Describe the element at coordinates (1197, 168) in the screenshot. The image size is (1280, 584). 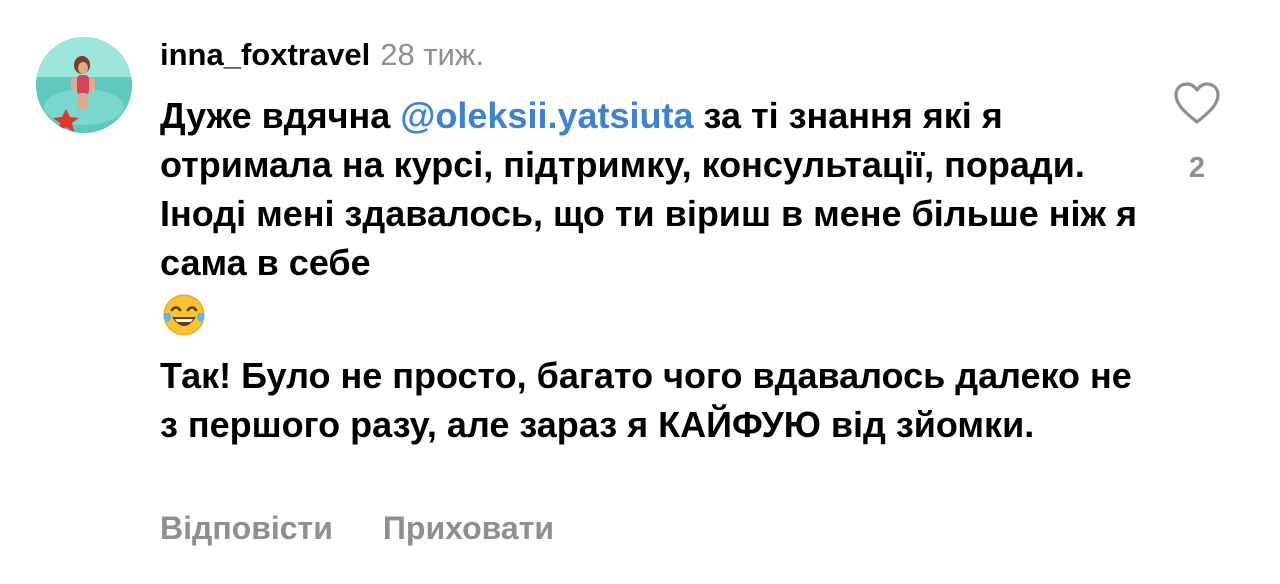
I see `like-count: 2` at that location.